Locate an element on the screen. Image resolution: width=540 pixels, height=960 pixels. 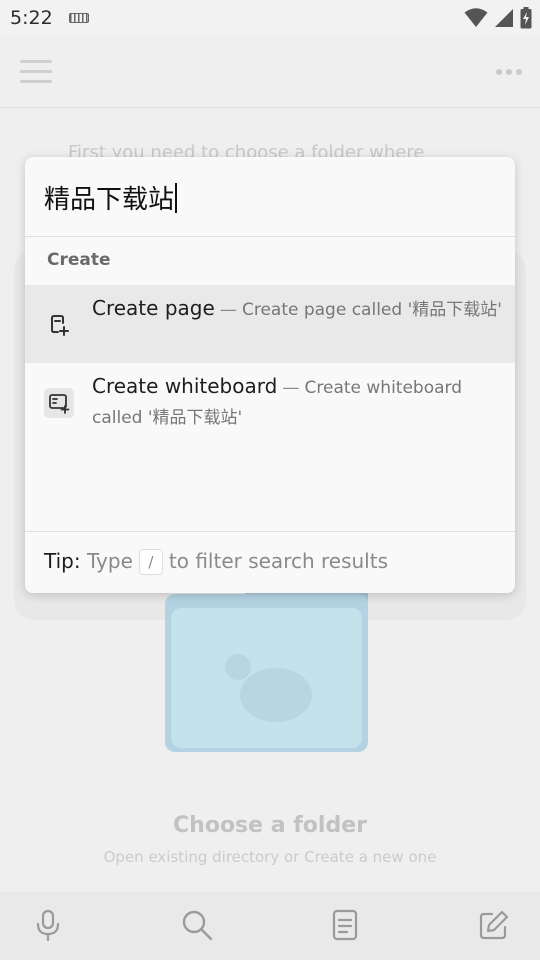
status-bar: 5:22 is located at coordinates (270, 18).